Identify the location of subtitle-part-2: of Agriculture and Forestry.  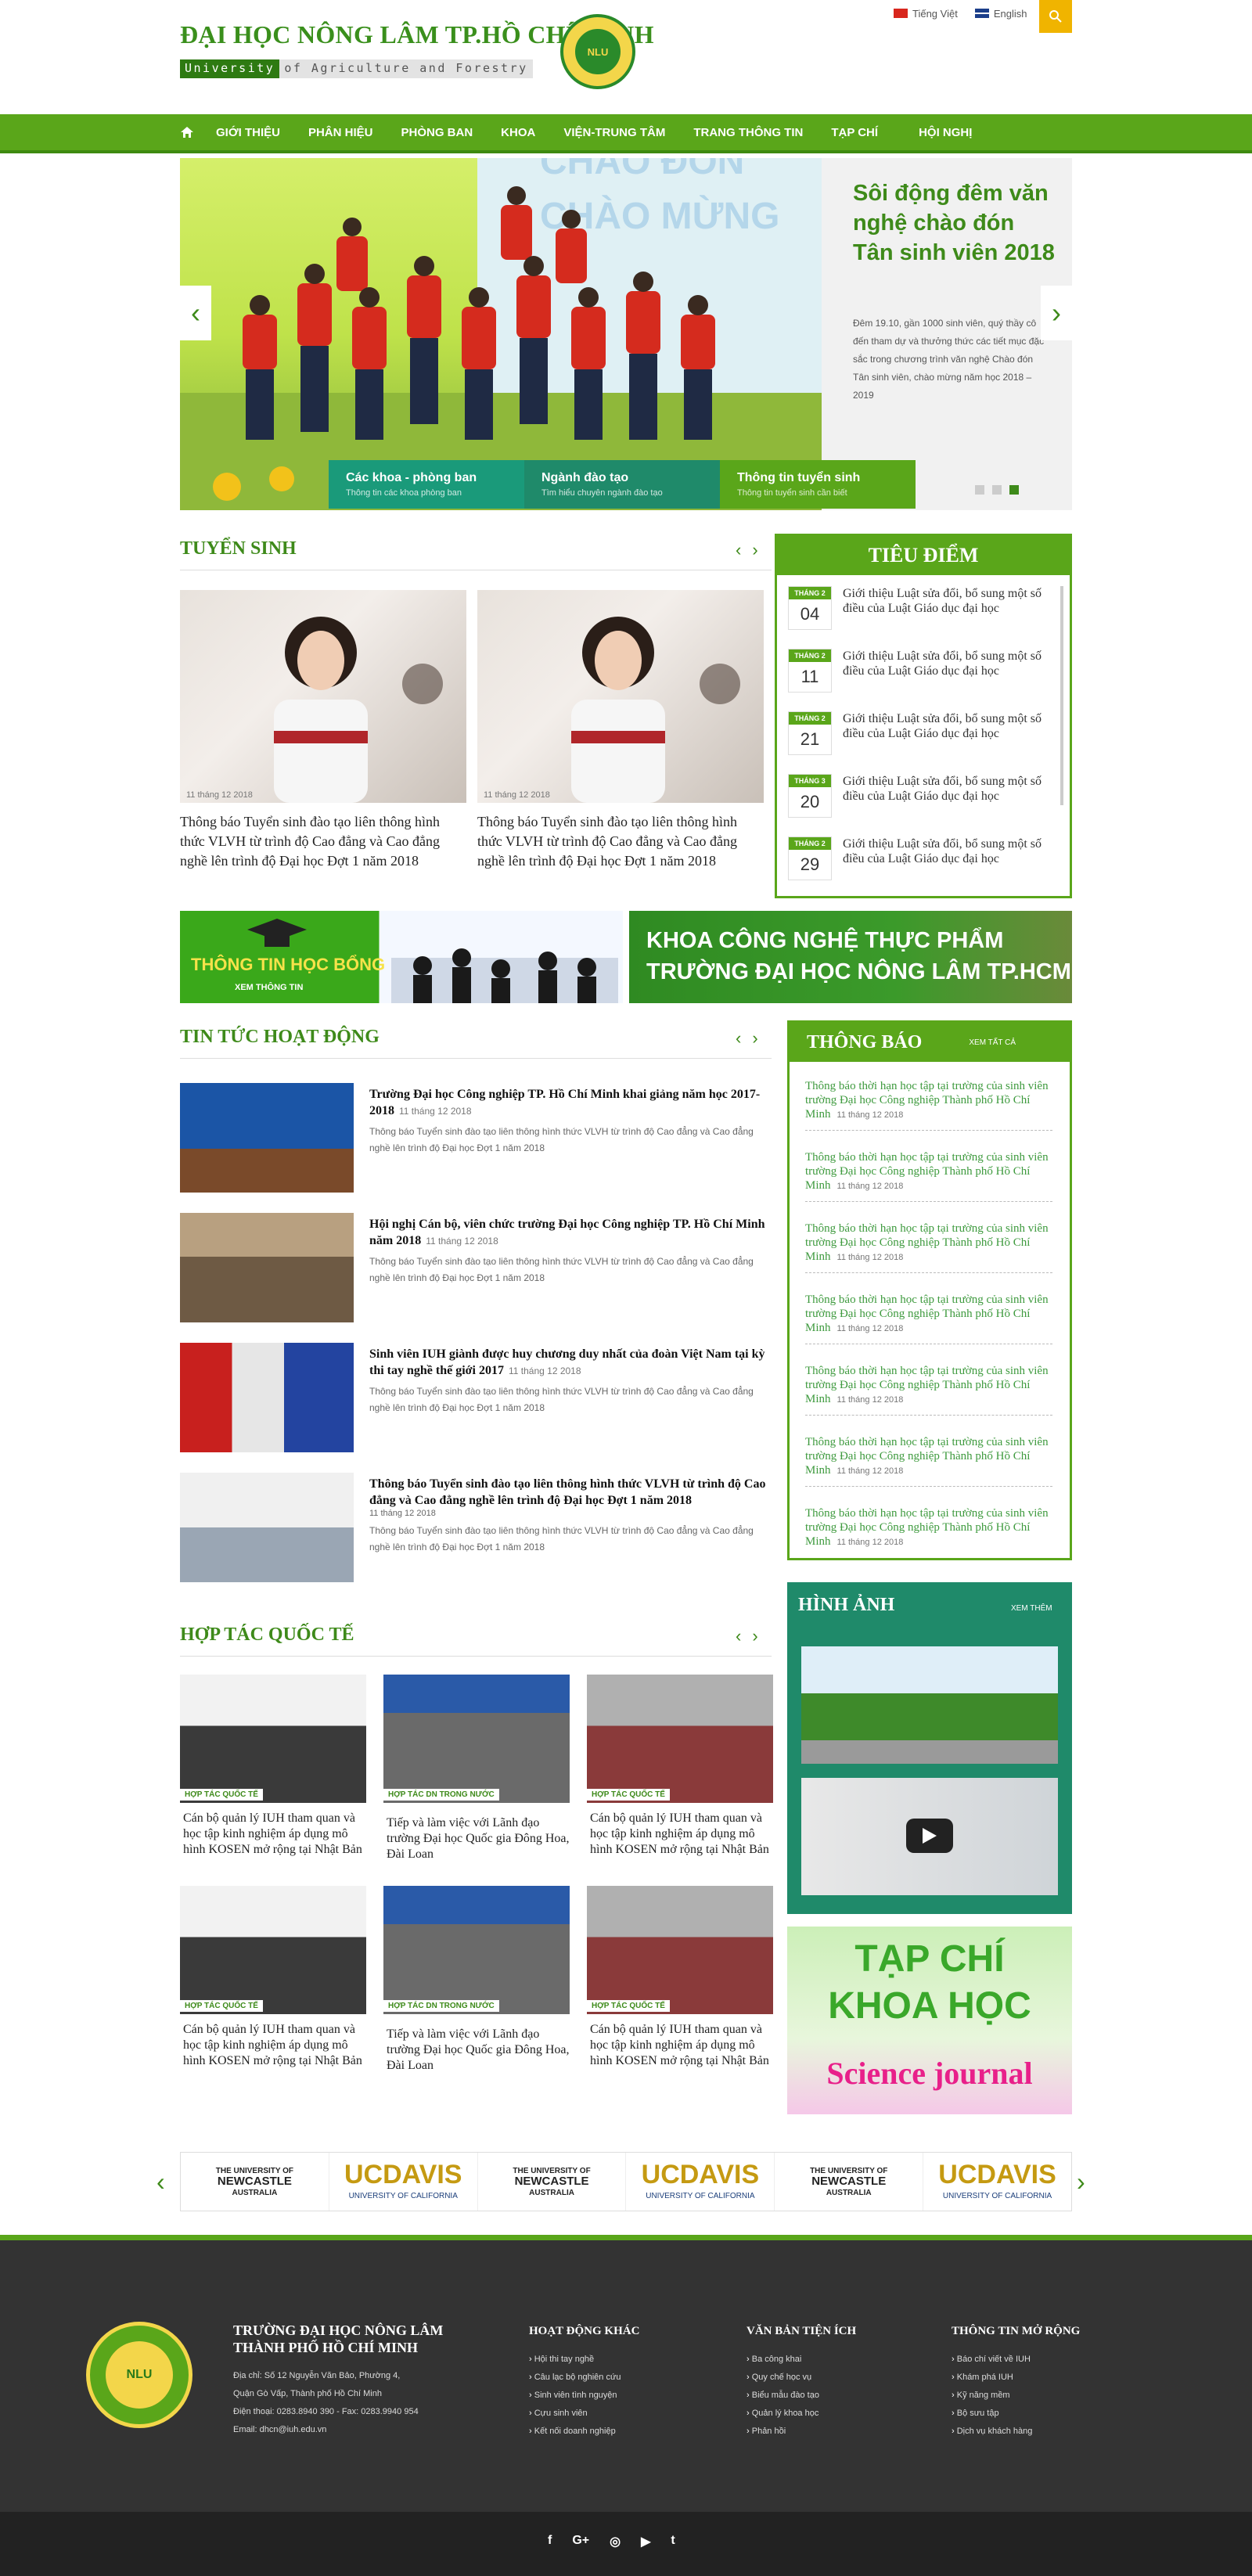
(406, 68).